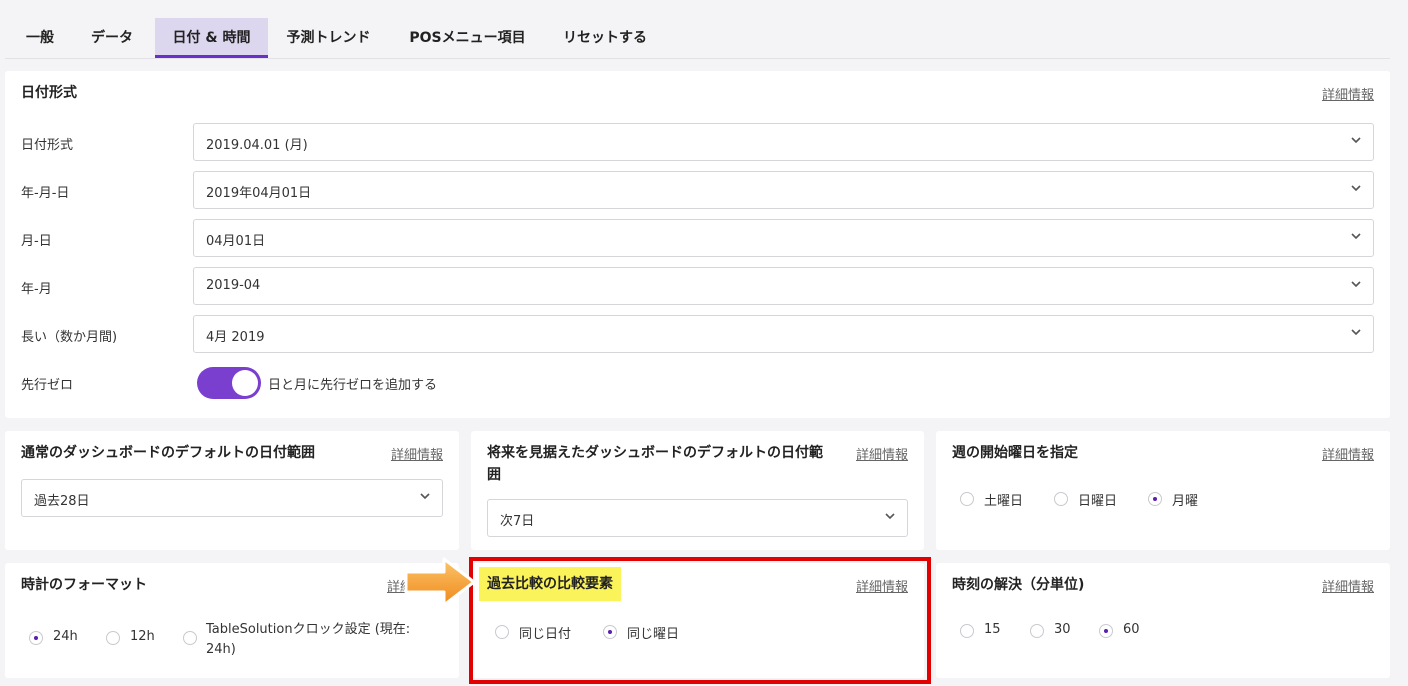 This screenshot has width=1408, height=686. What do you see at coordinates (245, 383) in the screenshot?
I see `toggle-knob` at bounding box center [245, 383].